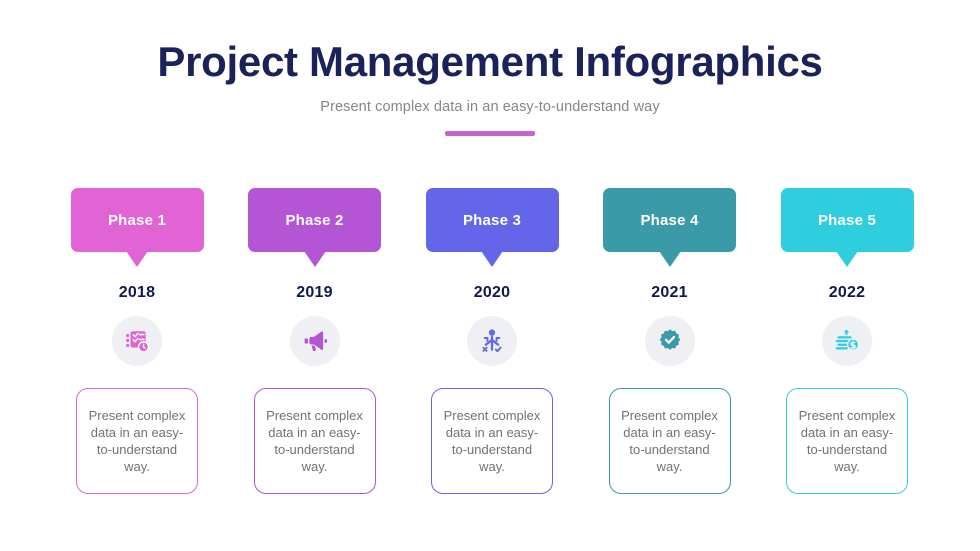 The width and height of the screenshot is (980, 551). I want to click on verified-badge-icon, so click(670, 341).